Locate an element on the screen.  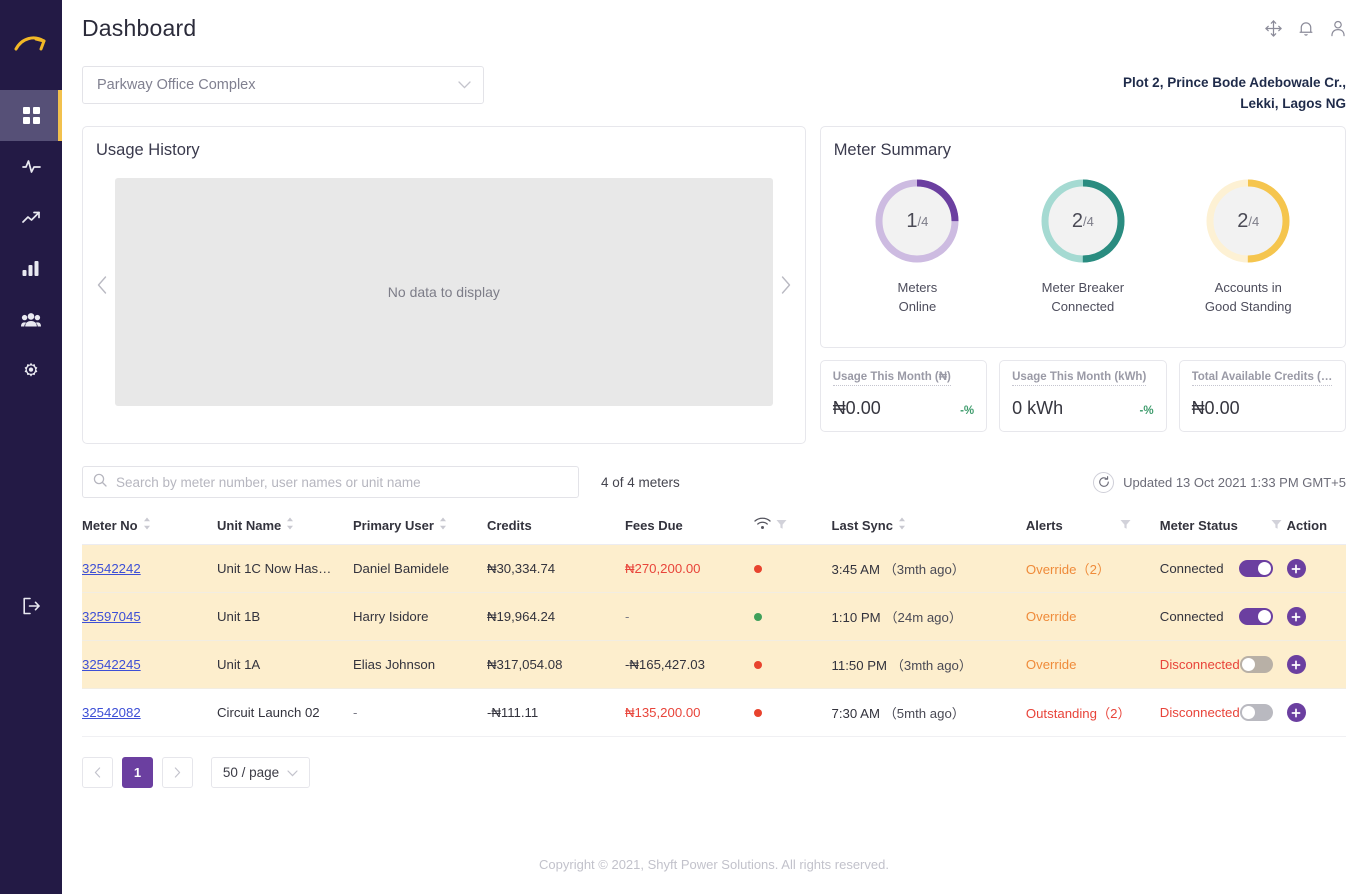
sidebar-item-logout is located at coordinates (31, 606).